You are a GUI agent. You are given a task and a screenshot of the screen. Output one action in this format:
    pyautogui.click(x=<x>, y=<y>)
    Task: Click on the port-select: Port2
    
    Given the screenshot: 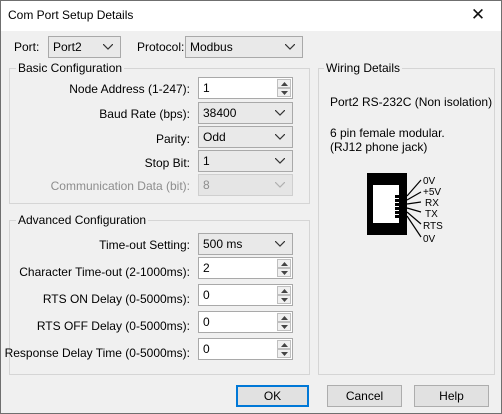 What is the action you would take?
    pyautogui.click(x=84, y=47)
    